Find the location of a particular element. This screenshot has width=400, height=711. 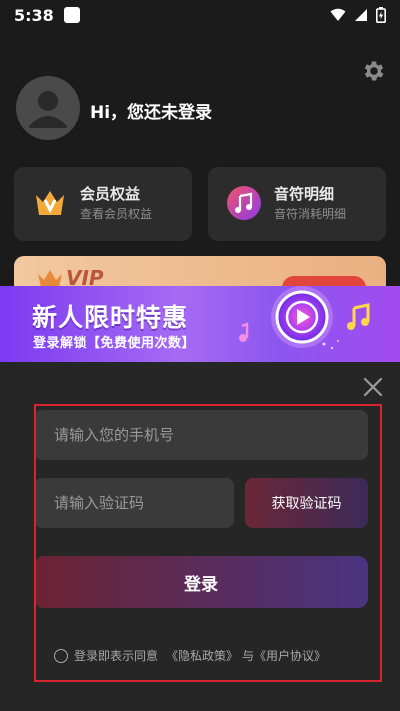

promo-title: 新人限时特惠 is located at coordinates (110, 317).